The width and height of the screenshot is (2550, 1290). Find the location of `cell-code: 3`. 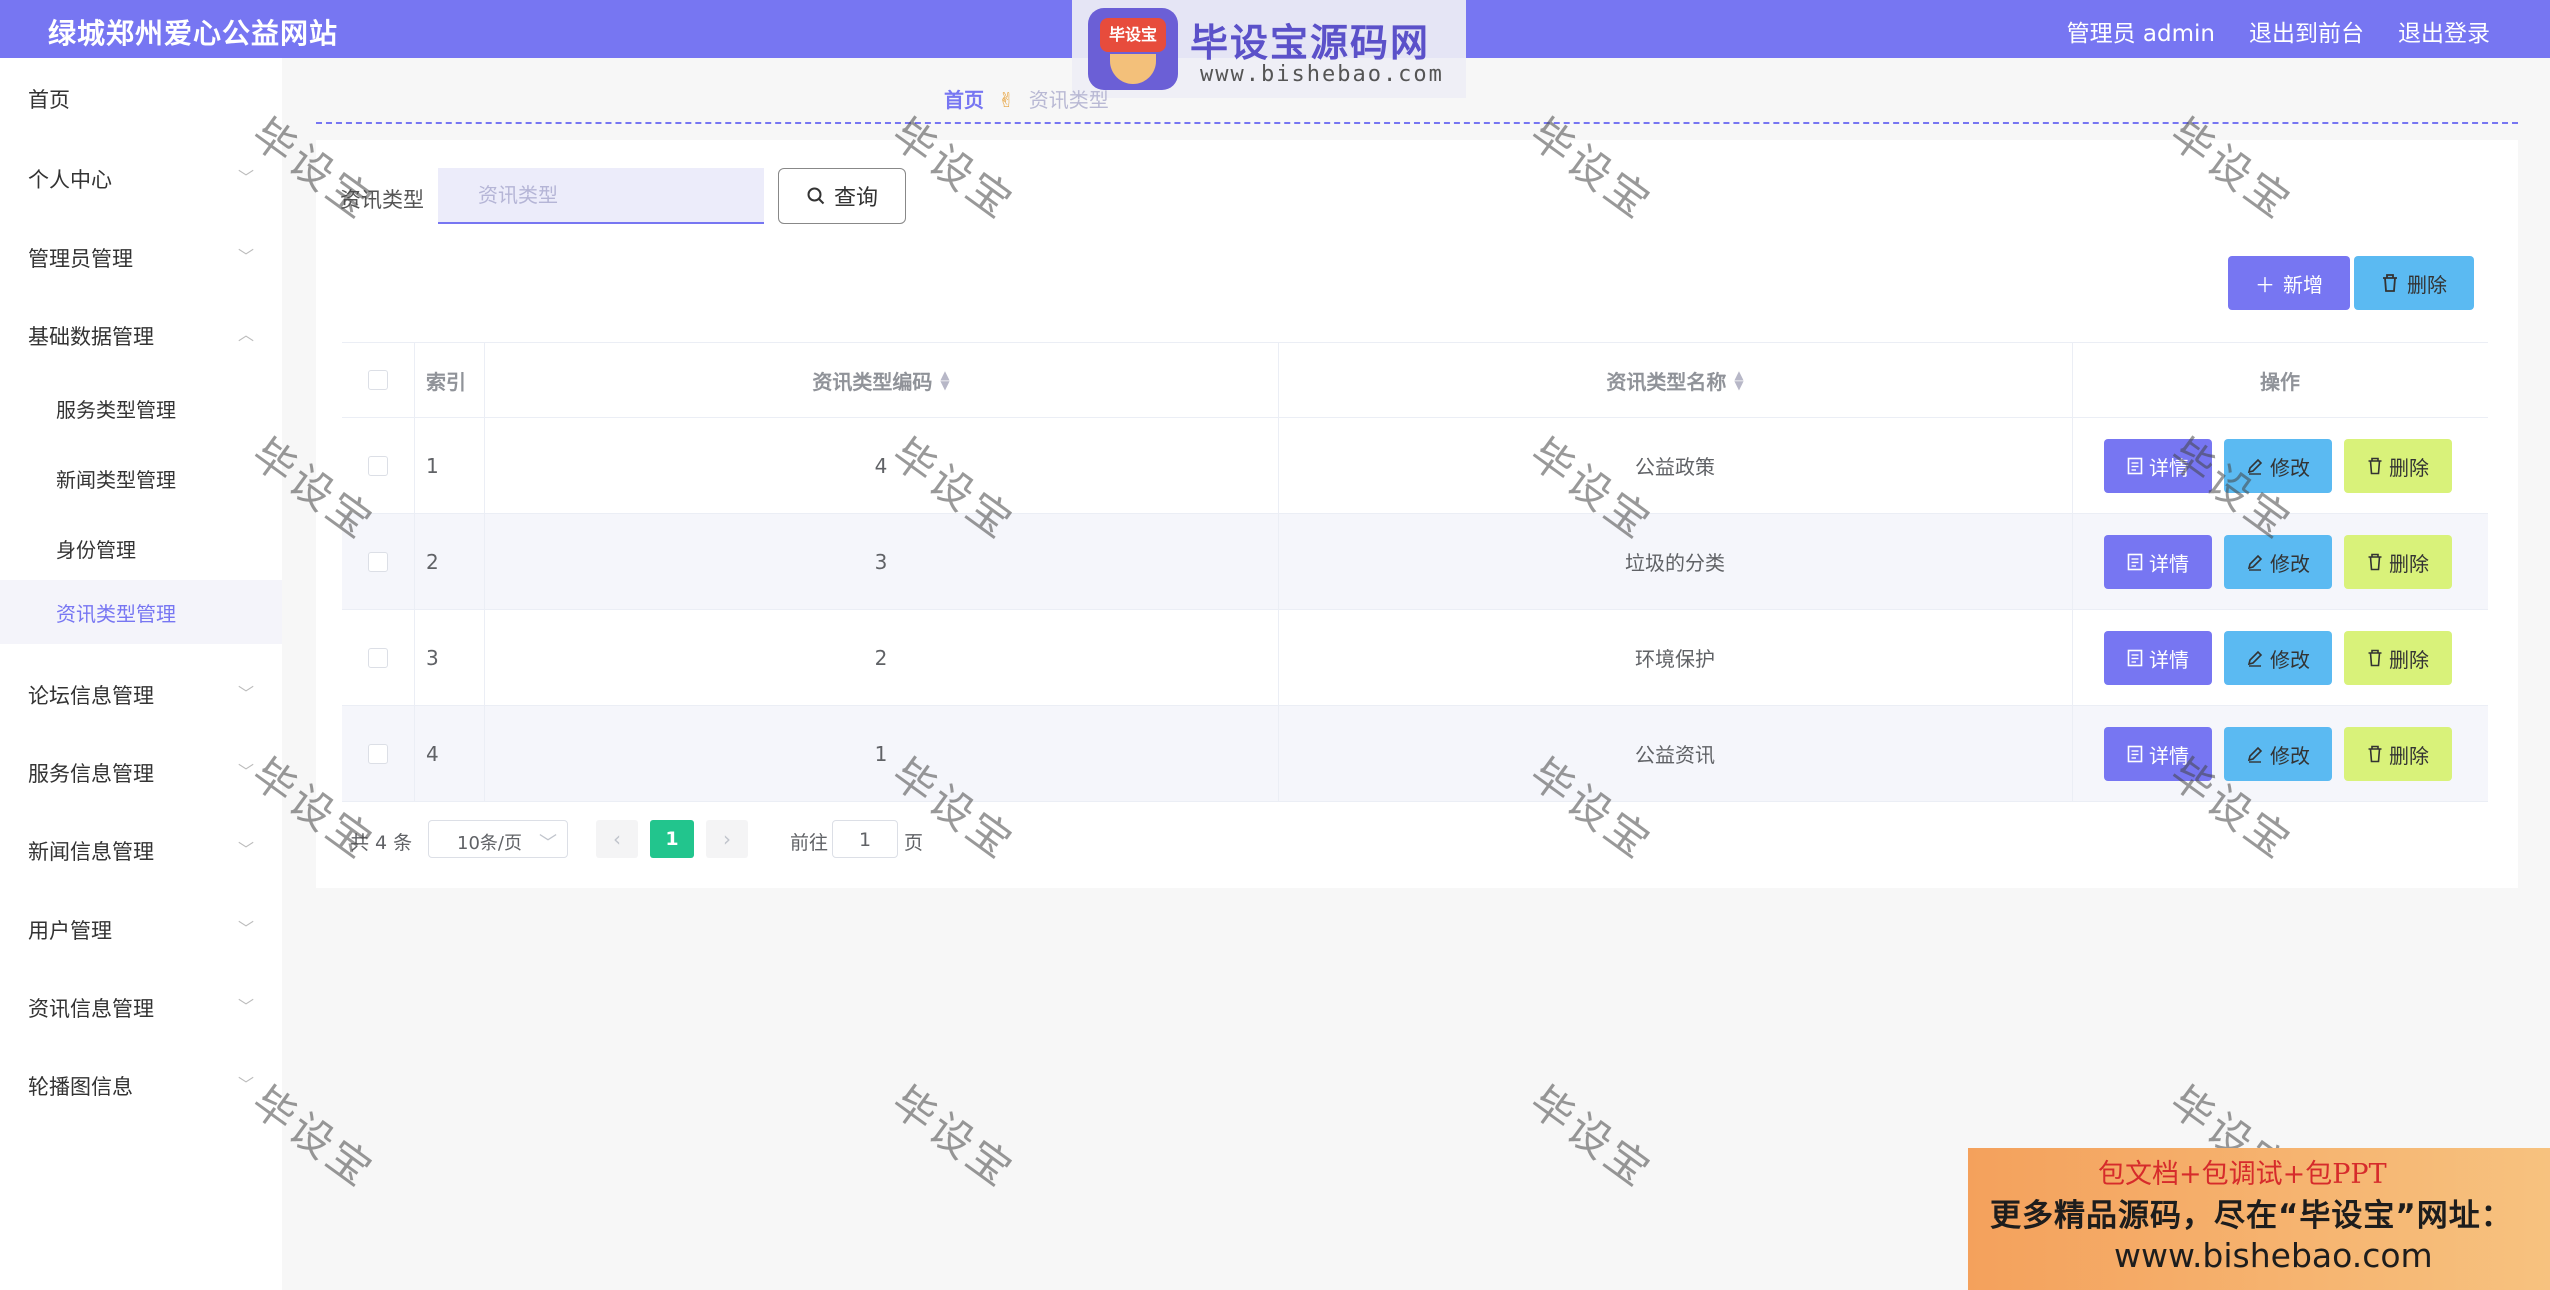

cell-code: 3 is located at coordinates (881, 561).